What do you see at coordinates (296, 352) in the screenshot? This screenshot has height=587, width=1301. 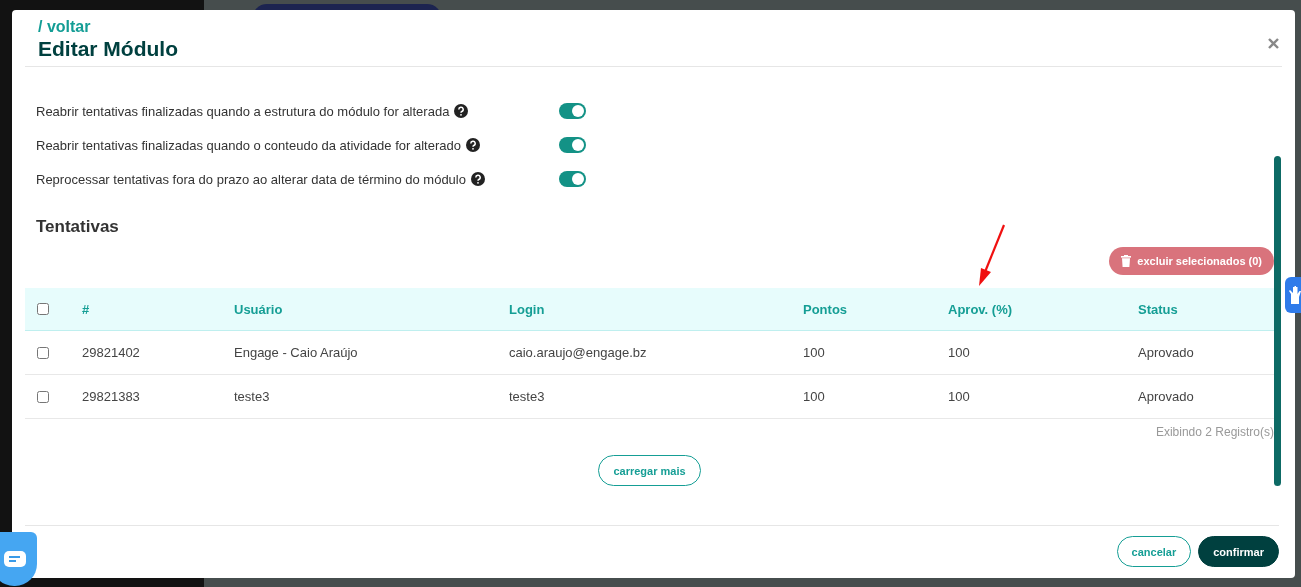 I see `table-cell-text: Engage - Caio Araújo` at bounding box center [296, 352].